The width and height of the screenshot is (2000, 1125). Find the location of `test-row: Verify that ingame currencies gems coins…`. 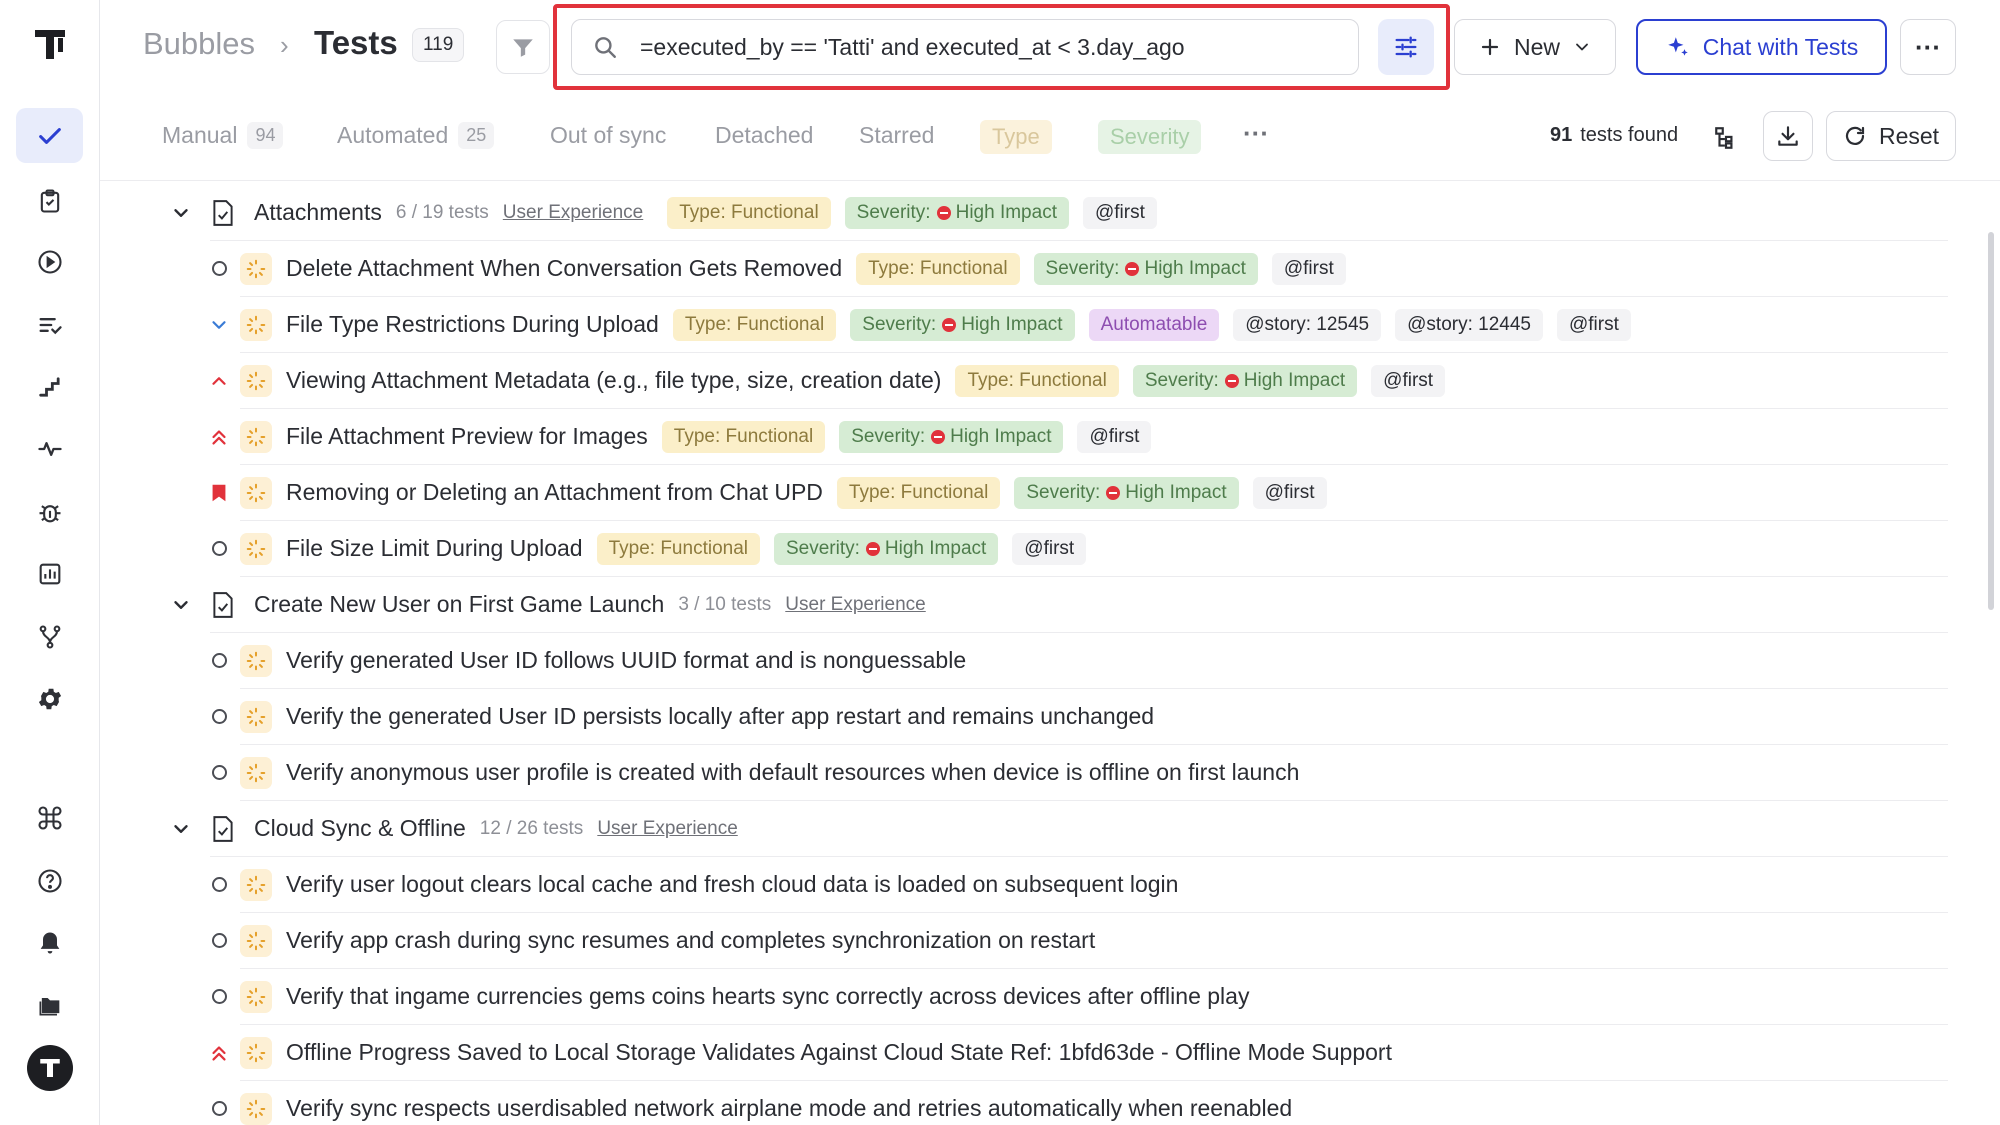

test-row: Verify that ingame currencies gems coins… is located at coordinates (1079, 997).